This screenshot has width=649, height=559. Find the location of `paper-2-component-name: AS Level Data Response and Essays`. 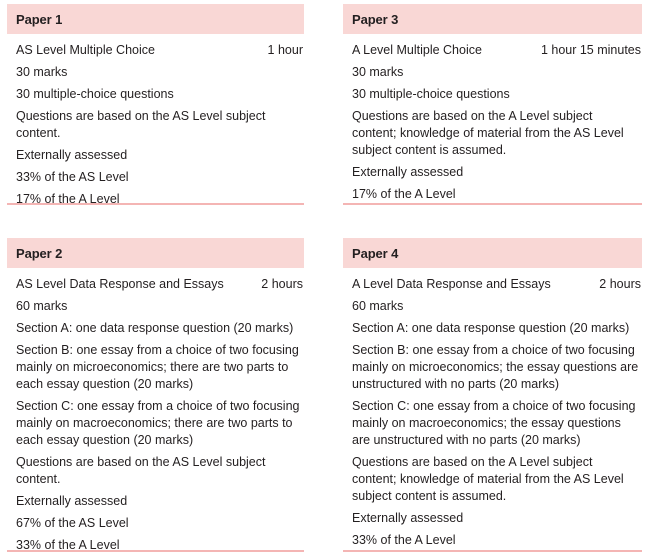

paper-2-component-name: AS Level Data Response and Essays is located at coordinates (120, 284).